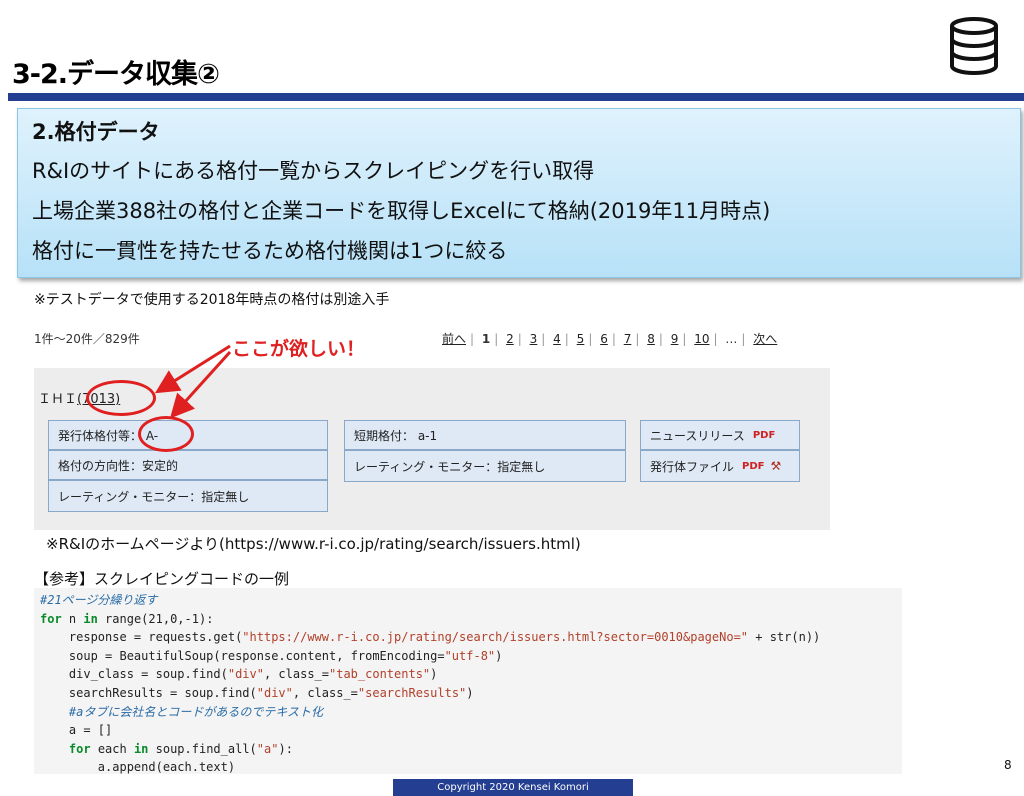 This screenshot has height=796, width=1024. What do you see at coordinates (604, 339) in the screenshot?
I see `pager-page-6: 6` at bounding box center [604, 339].